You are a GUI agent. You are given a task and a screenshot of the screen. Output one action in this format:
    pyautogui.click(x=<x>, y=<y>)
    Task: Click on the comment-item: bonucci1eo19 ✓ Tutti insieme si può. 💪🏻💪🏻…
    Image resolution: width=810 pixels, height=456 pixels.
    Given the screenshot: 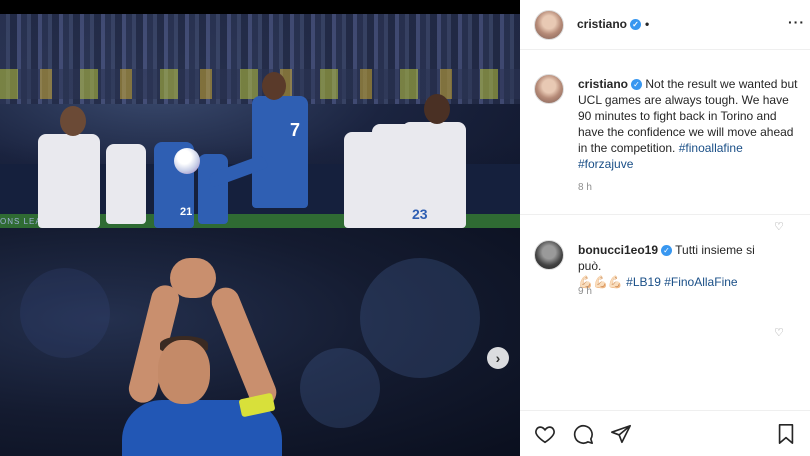 What is the action you would take?
    pyautogui.click(x=678, y=266)
    